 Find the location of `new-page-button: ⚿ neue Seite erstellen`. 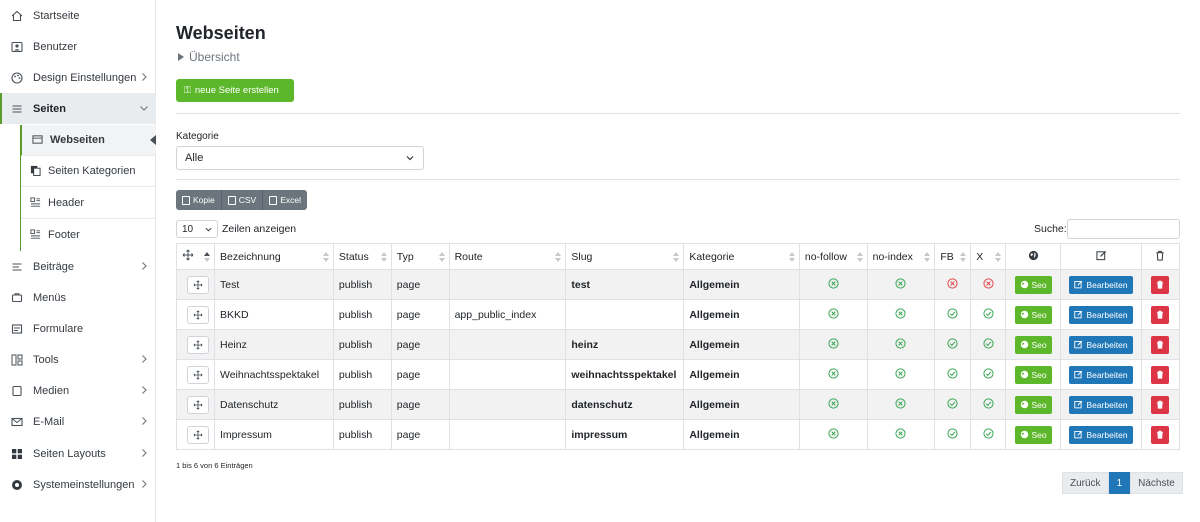

new-page-button: ⚿ neue Seite erstellen is located at coordinates (235, 90).